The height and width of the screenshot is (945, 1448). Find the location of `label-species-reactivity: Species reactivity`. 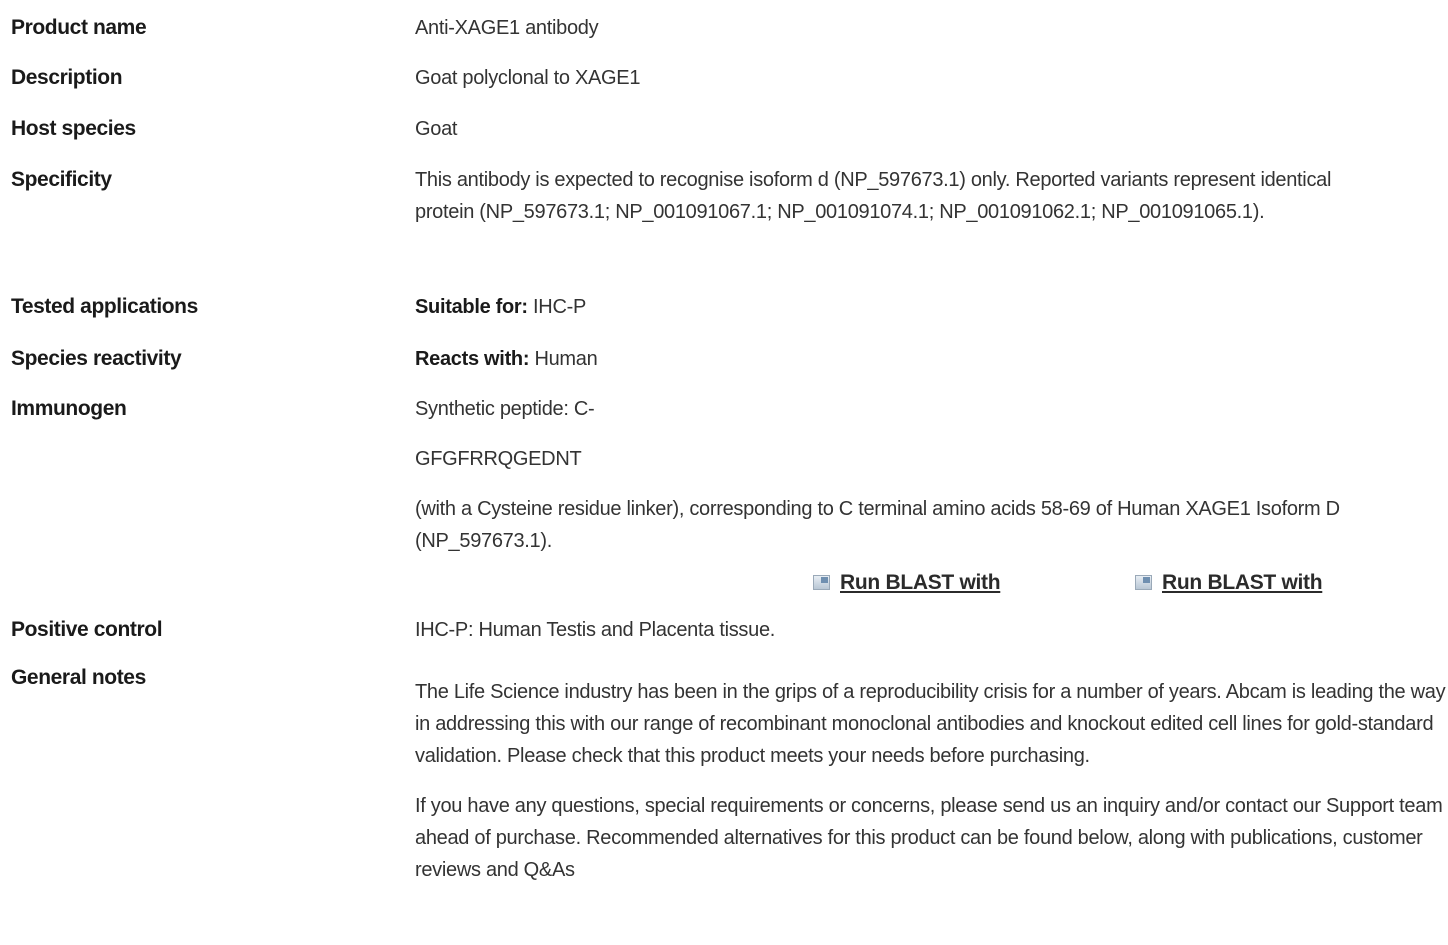

label-species-reactivity: Species reactivity is located at coordinates (96, 358).